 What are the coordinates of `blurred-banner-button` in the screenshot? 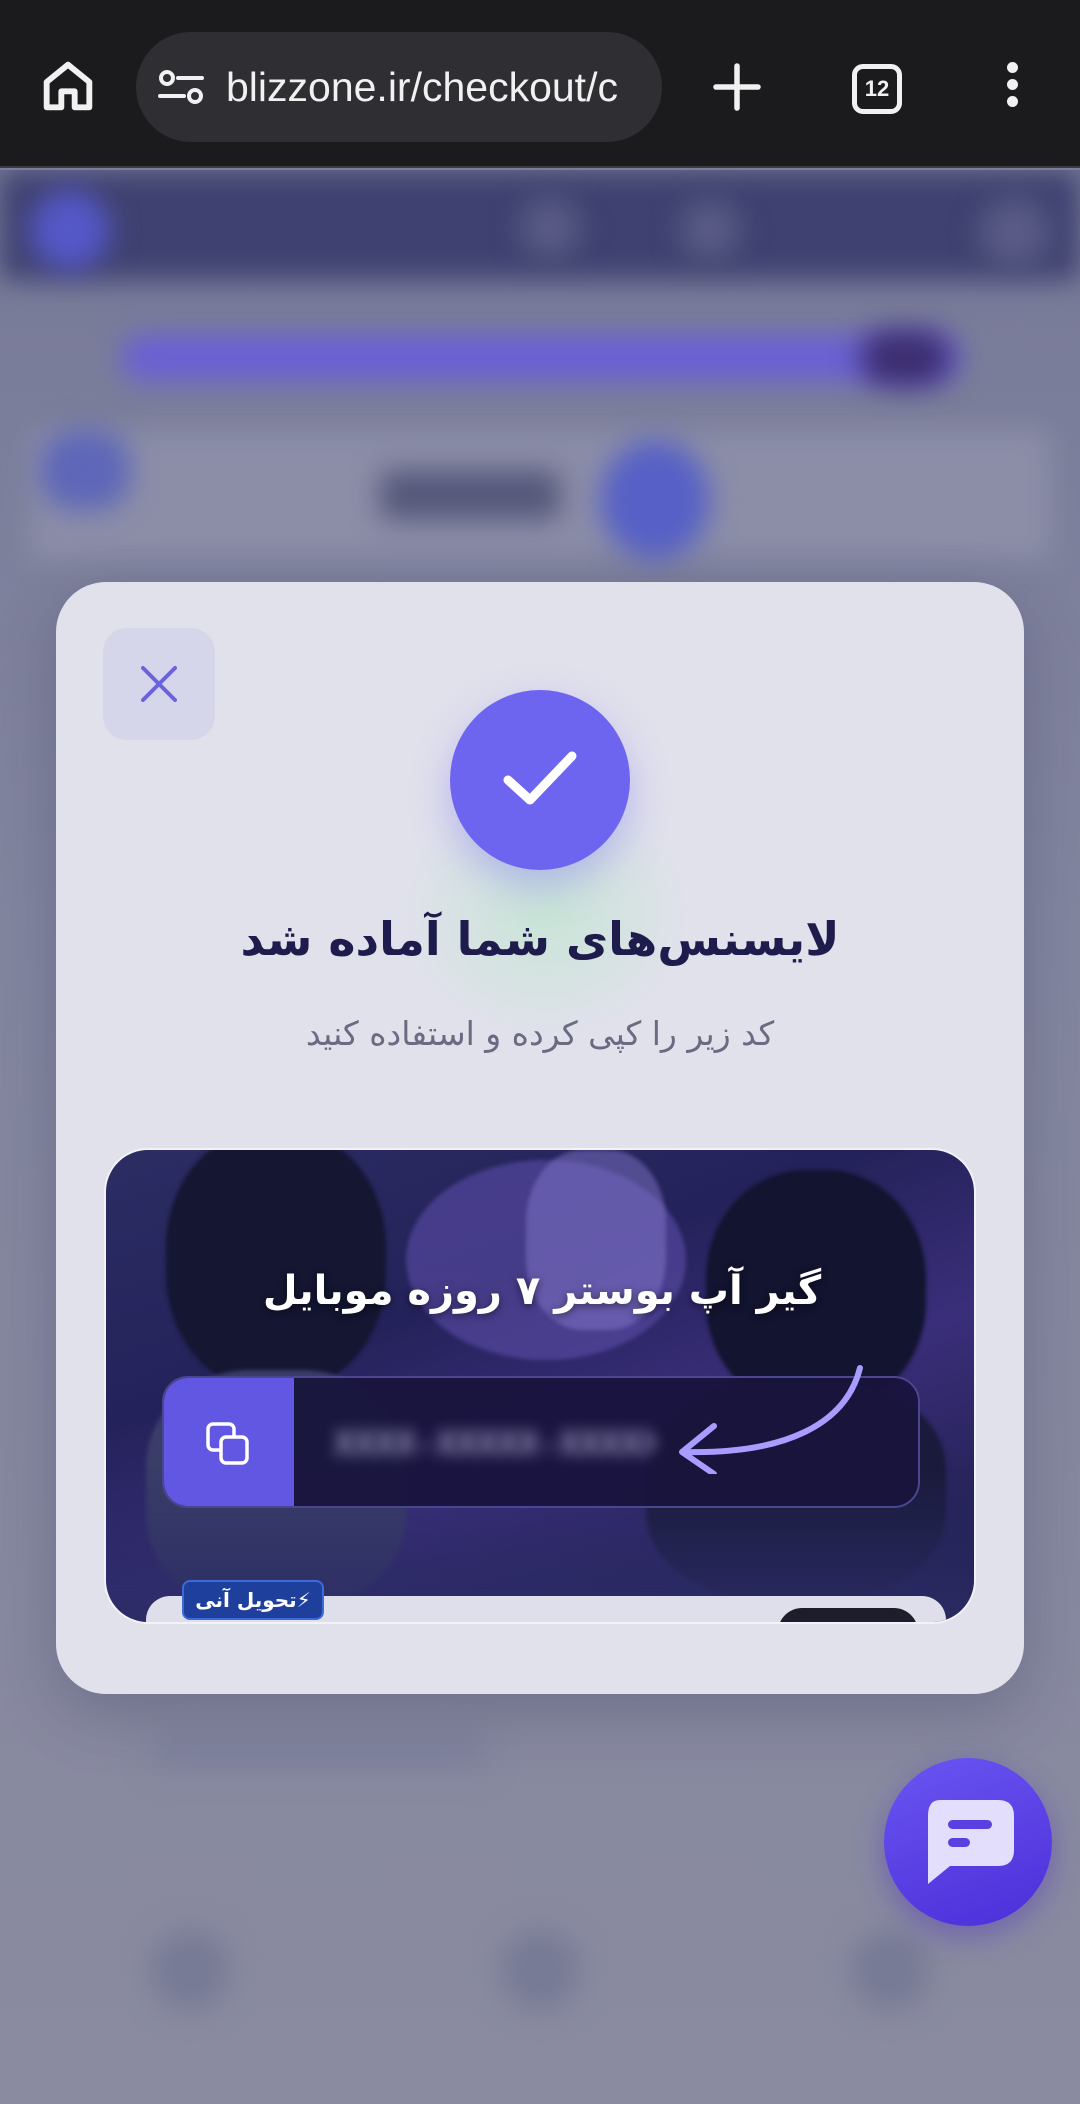 It's located at (905, 358).